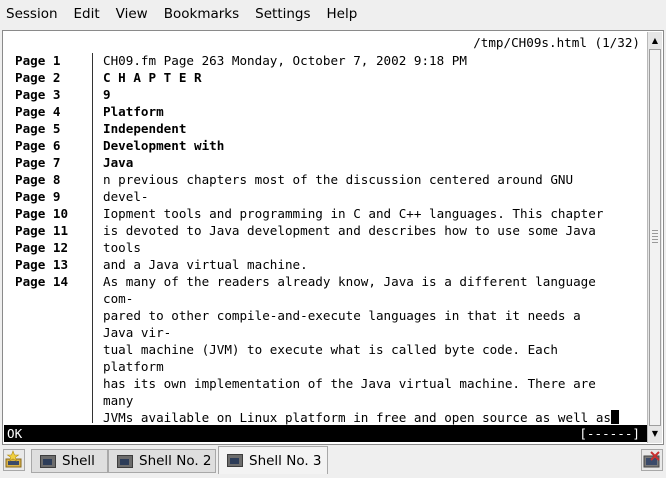  Describe the element at coordinates (285, 460) in the screenshot. I see `tab-label: Shell No. 3` at that location.